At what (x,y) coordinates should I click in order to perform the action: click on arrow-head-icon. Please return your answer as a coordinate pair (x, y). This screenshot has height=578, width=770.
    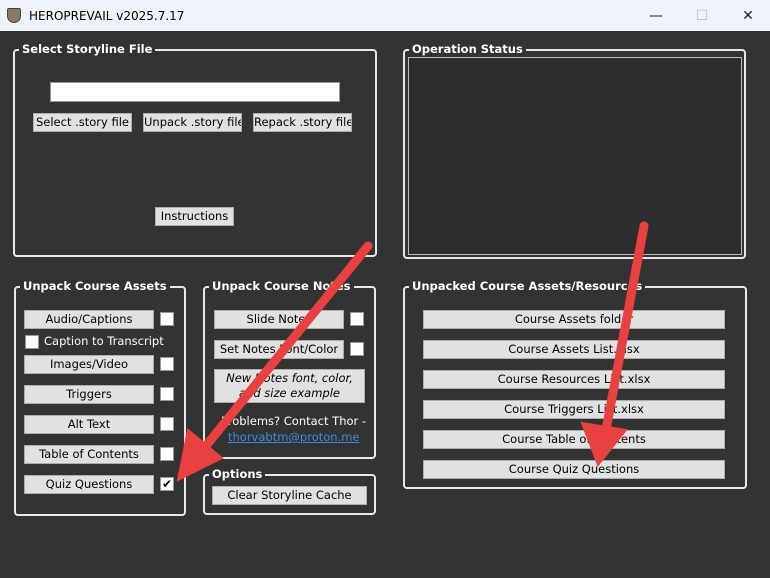
    Looking at the image, I should click on (604, 444).